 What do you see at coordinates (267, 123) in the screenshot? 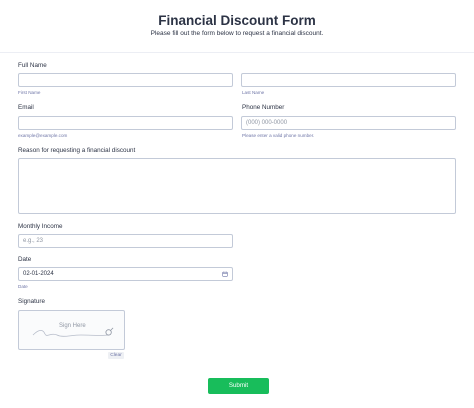
I see `phone-placeholder: (000) 000-0000` at bounding box center [267, 123].